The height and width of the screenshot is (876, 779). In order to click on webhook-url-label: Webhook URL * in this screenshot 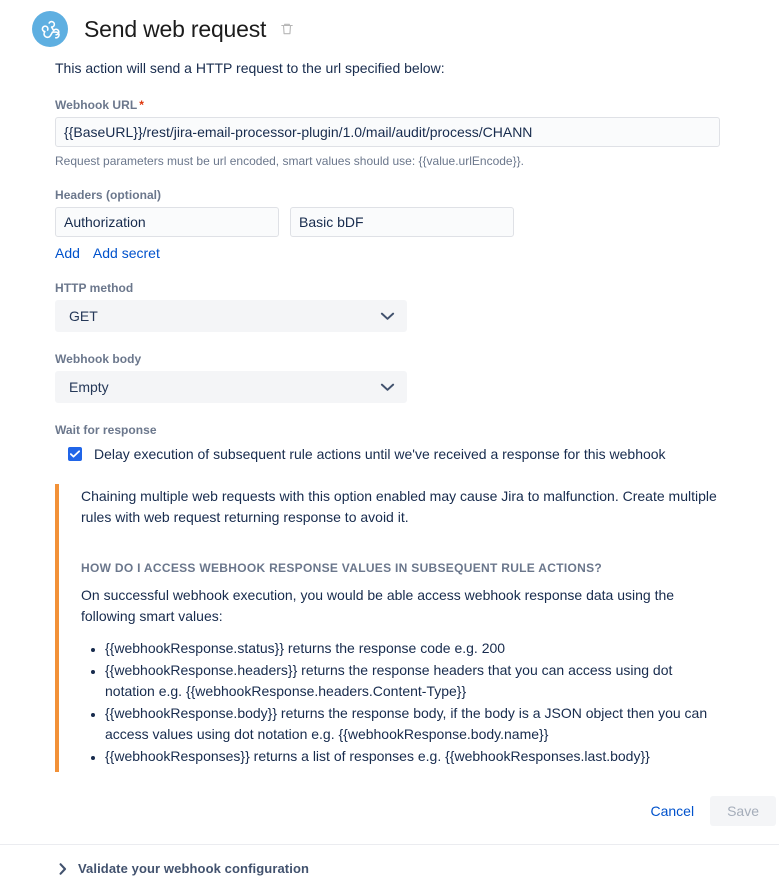, I will do `click(417, 105)`.